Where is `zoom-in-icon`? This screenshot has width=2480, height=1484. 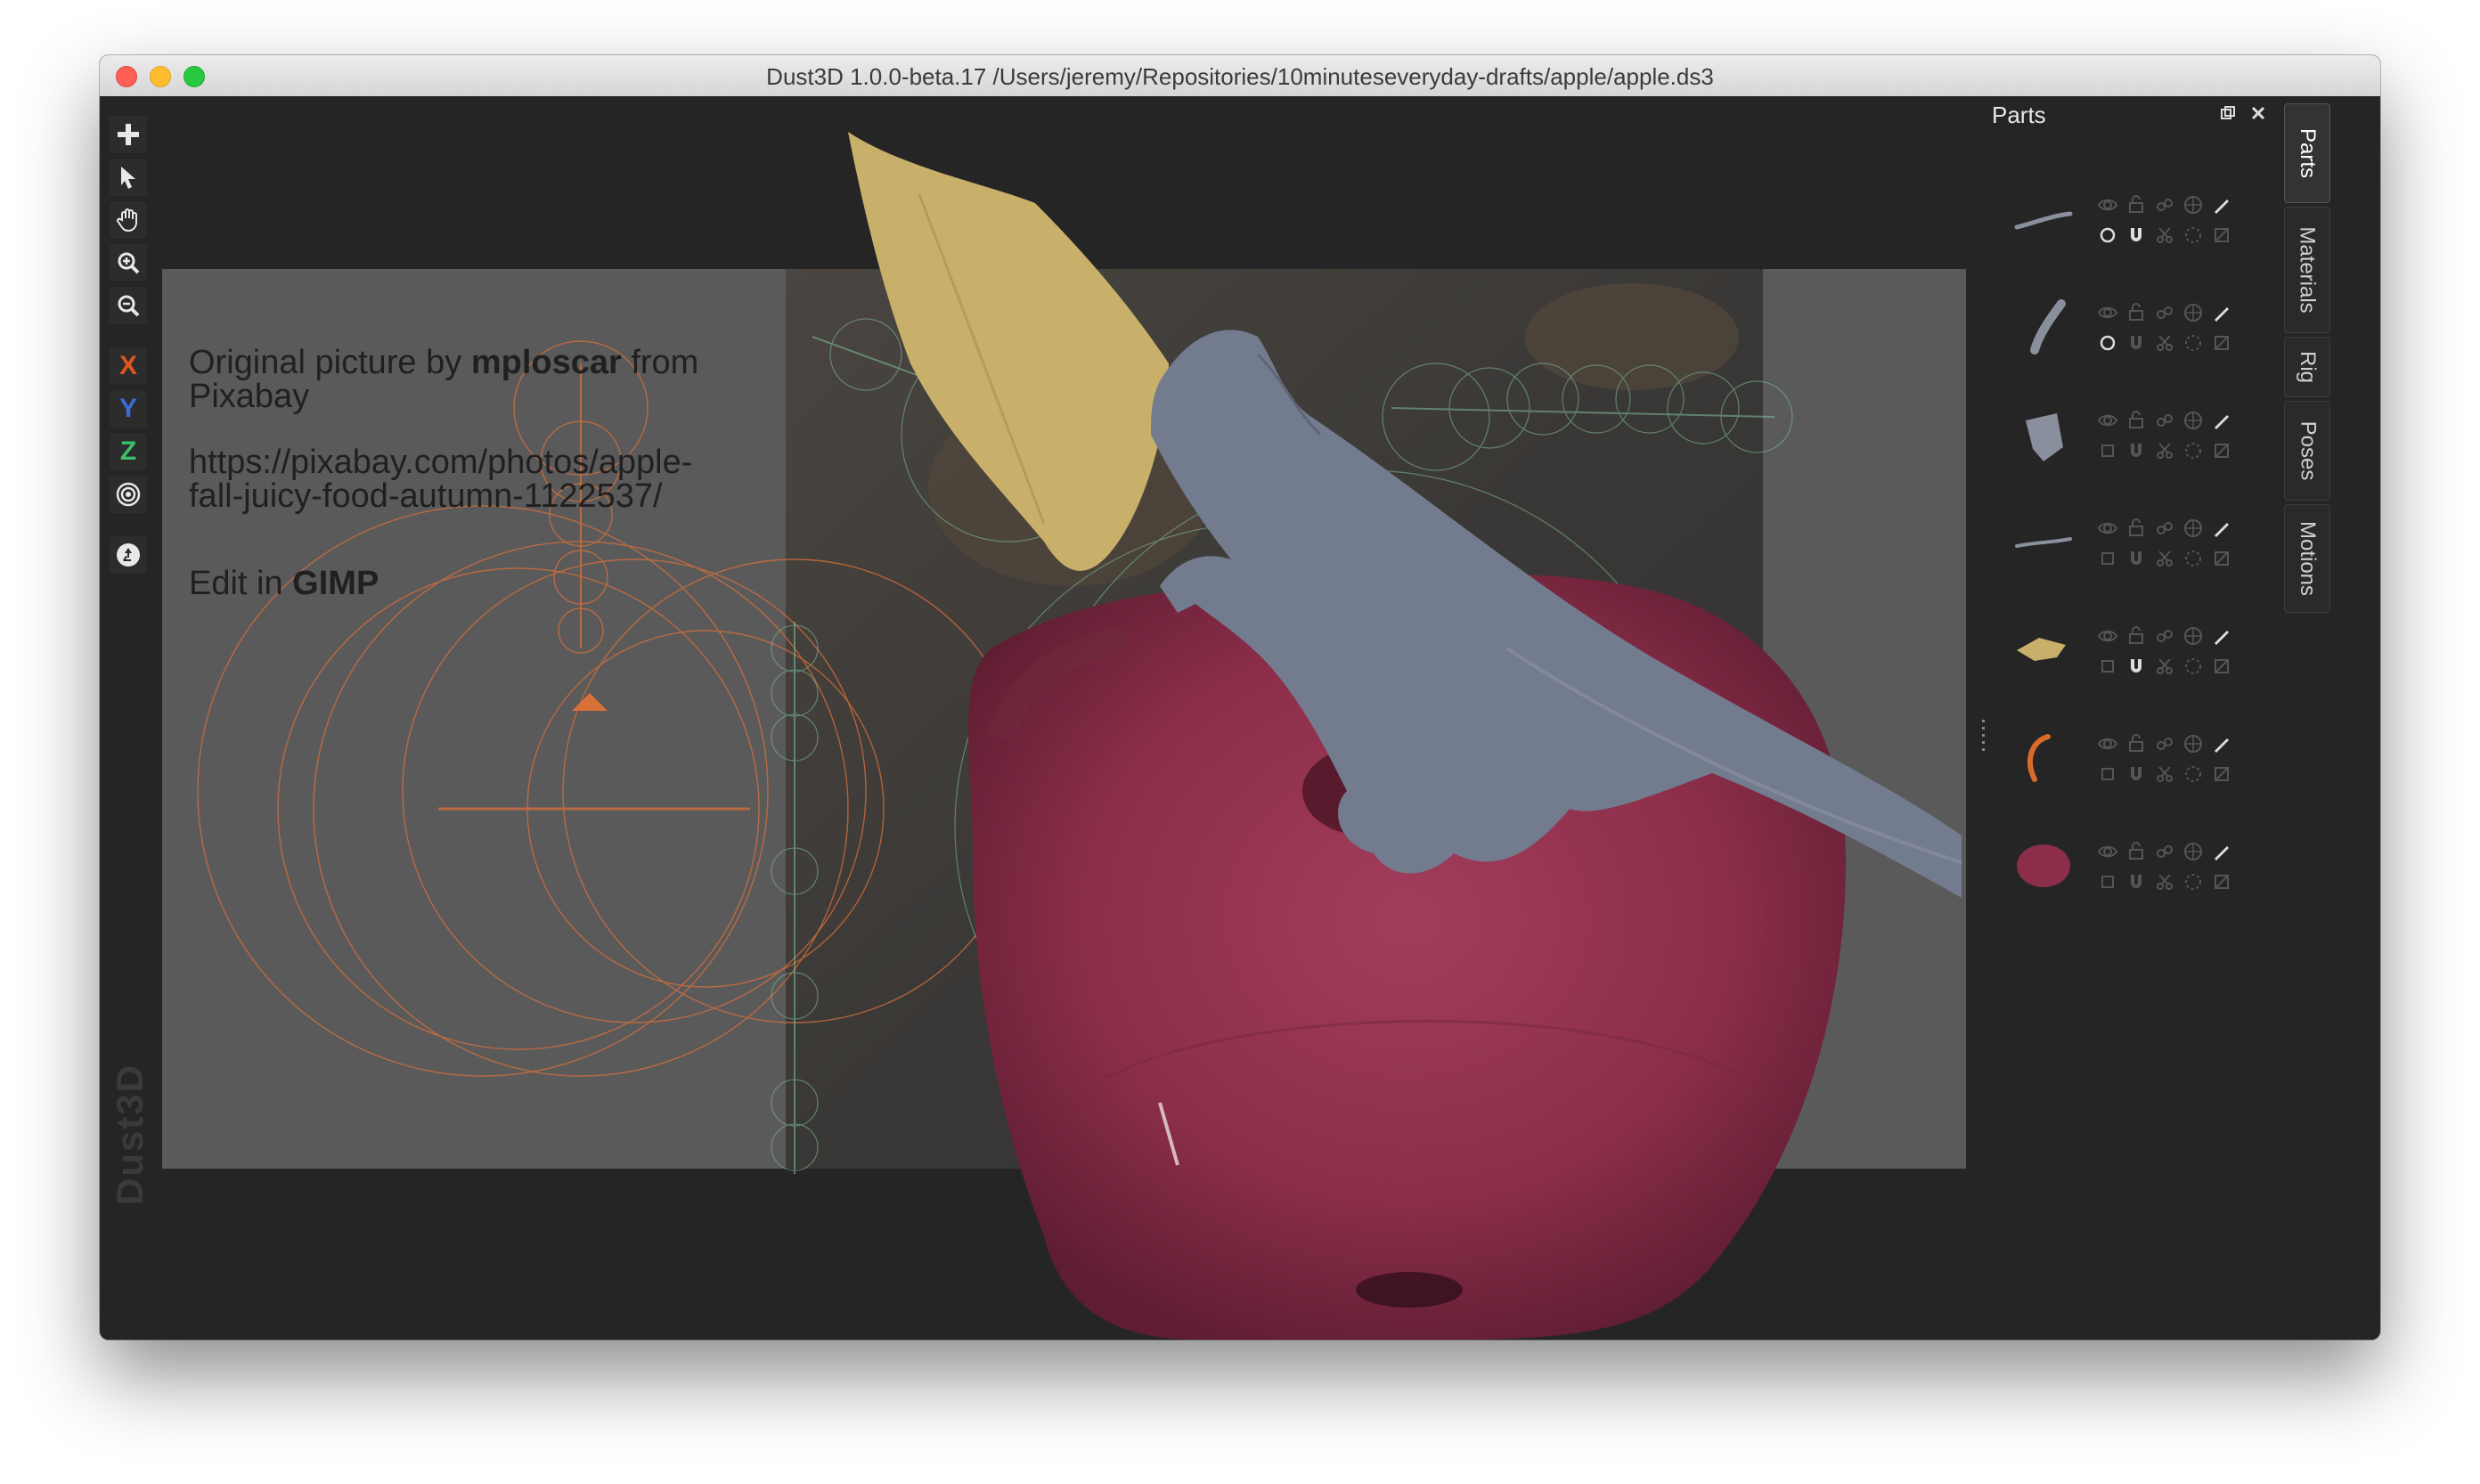
zoom-in-icon is located at coordinates (128, 263).